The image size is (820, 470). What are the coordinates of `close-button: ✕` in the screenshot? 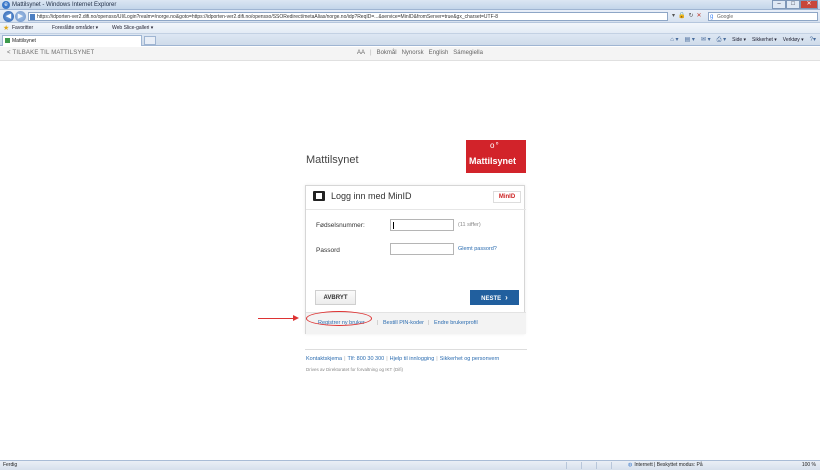 It's located at (809, 4).